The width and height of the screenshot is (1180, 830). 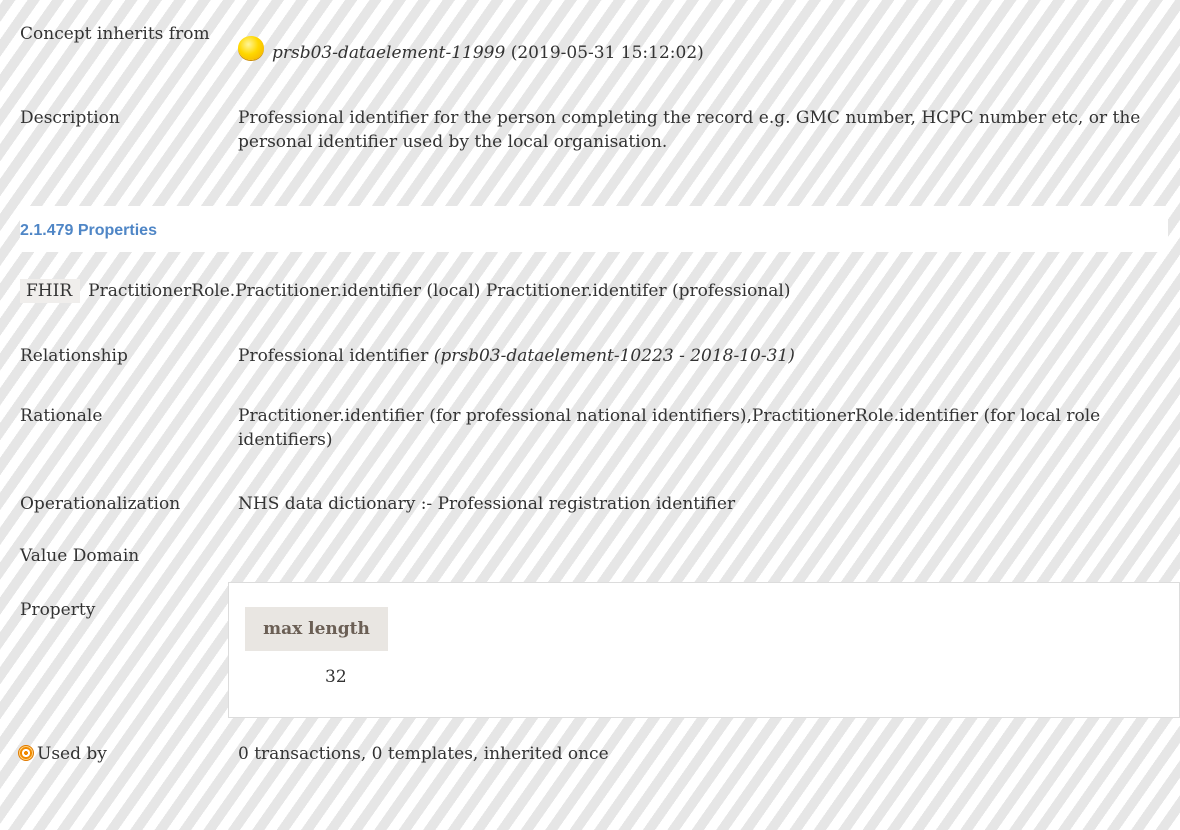 What do you see at coordinates (80, 556) in the screenshot?
I see `value-domain-label: Value Domain` at bounding box center [80, 556].